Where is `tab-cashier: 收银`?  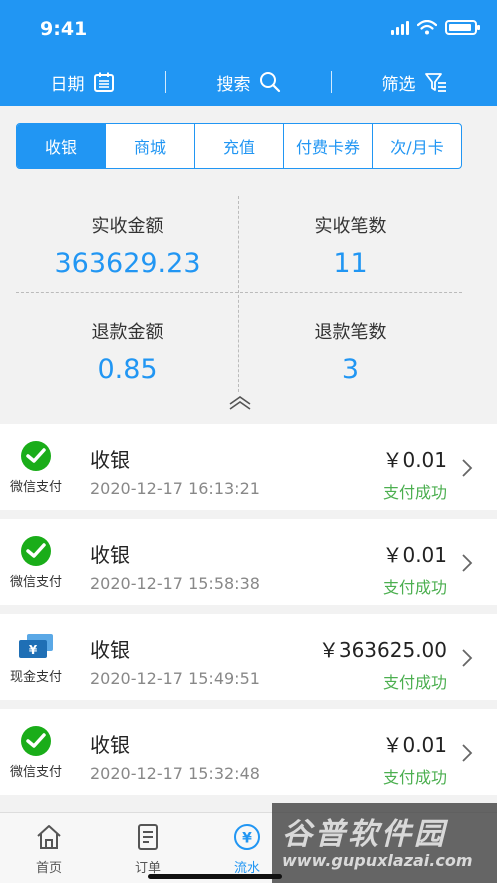
tab-cashier: 收银 is located at coordinates (61, 146).